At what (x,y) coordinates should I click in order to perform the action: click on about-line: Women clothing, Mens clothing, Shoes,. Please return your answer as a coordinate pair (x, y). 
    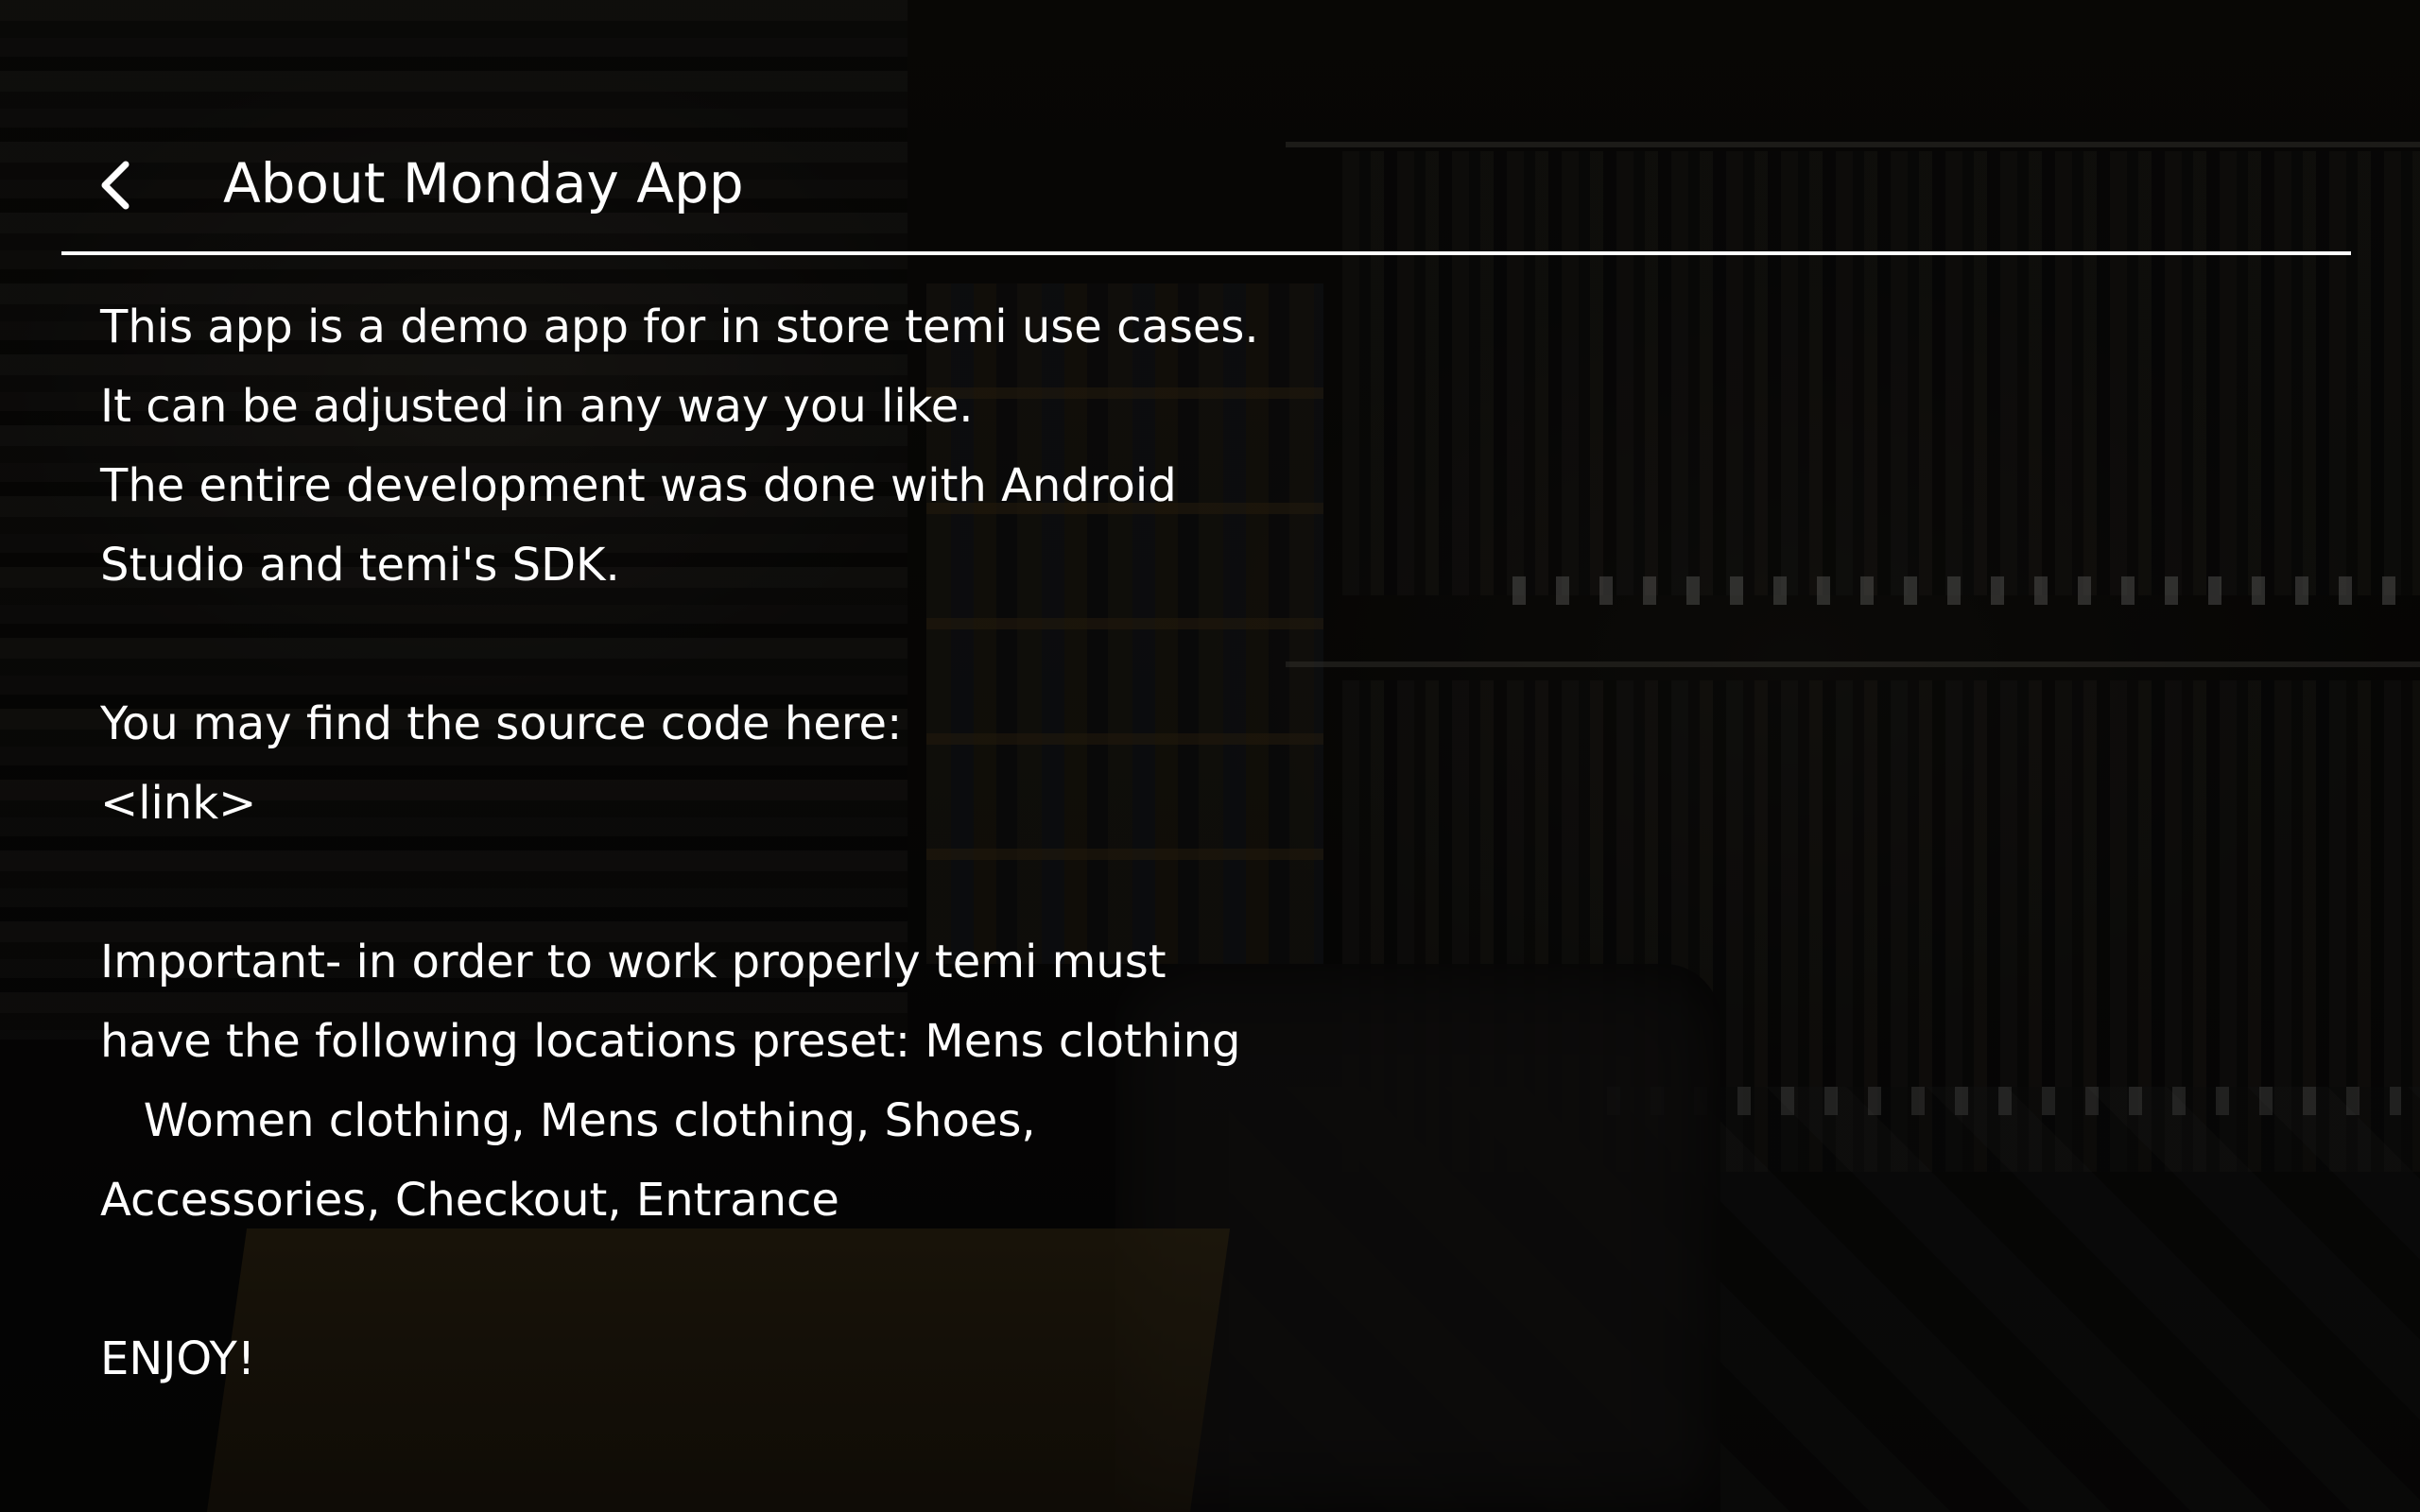
    Looking at the image, I should click on (568, 1120).